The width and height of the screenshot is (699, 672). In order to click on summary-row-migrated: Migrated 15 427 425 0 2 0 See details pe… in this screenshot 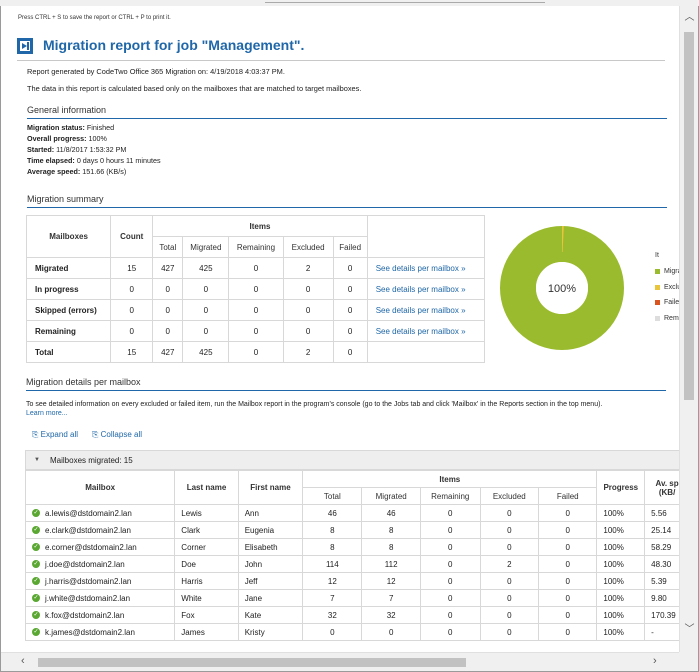, I will do `click(255, 268)`.